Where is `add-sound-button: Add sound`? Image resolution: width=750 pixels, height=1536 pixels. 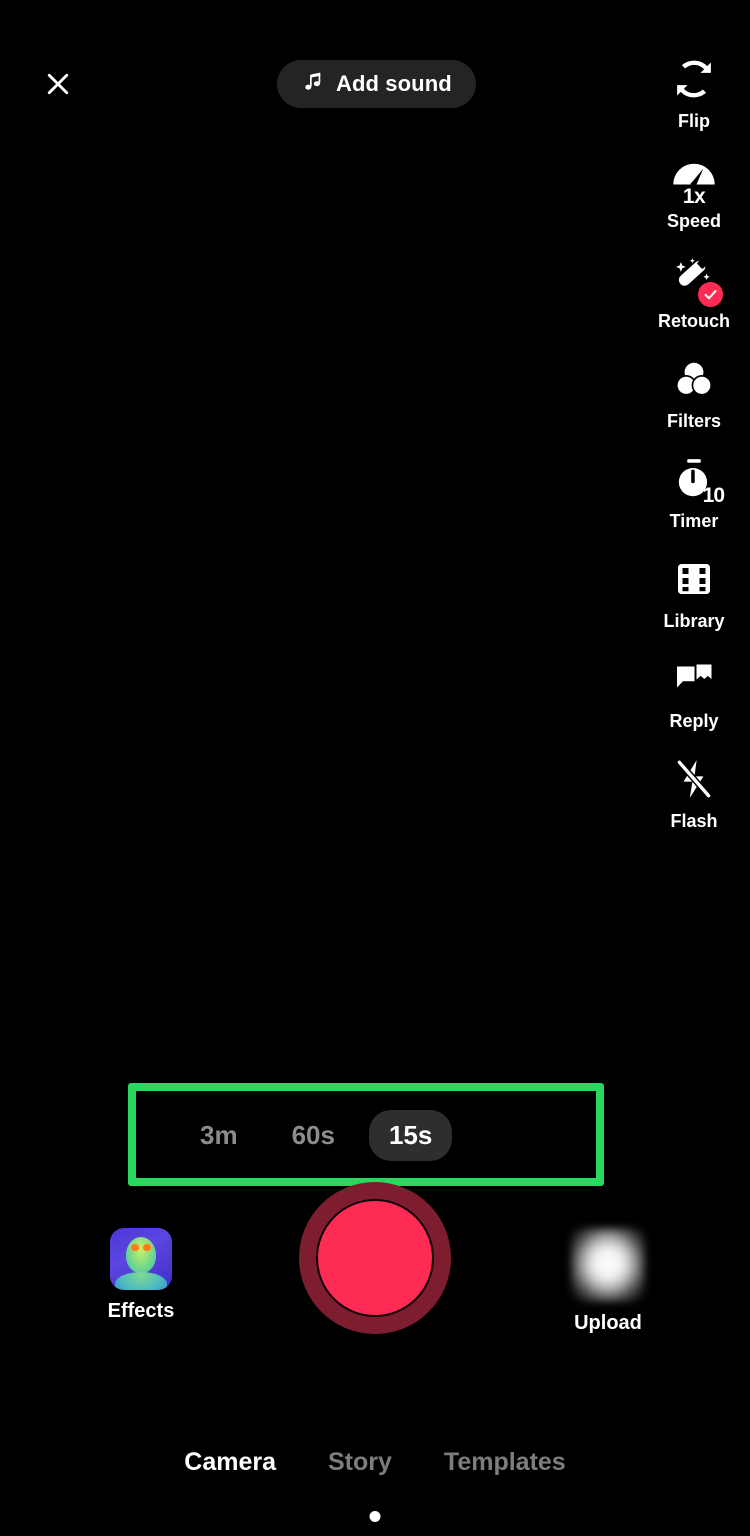 add-sound-button: Add sound is located at coordinates (376, 84).